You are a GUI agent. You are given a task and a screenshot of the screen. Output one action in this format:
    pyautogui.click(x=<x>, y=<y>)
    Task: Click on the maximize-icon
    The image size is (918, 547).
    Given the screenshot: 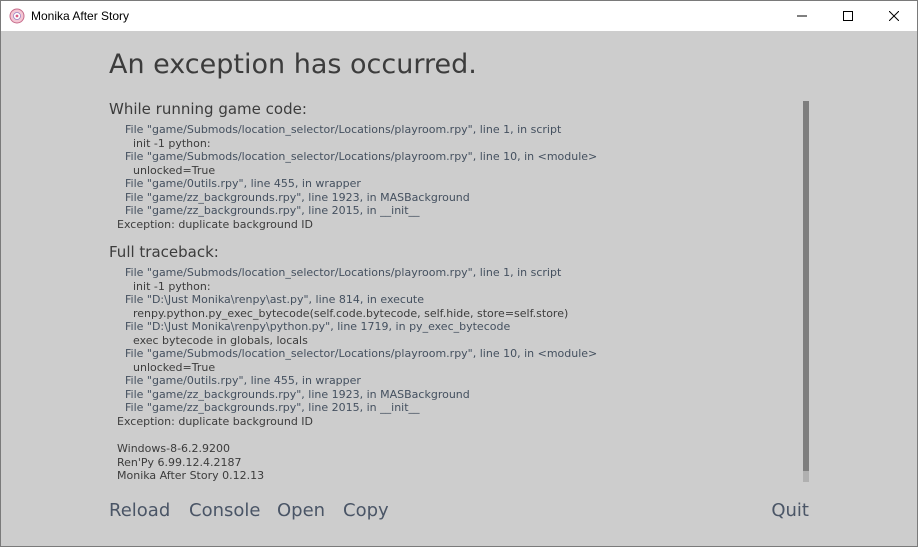 What is the action you would take?
    pyautogui.click(x=848, y=16)
    